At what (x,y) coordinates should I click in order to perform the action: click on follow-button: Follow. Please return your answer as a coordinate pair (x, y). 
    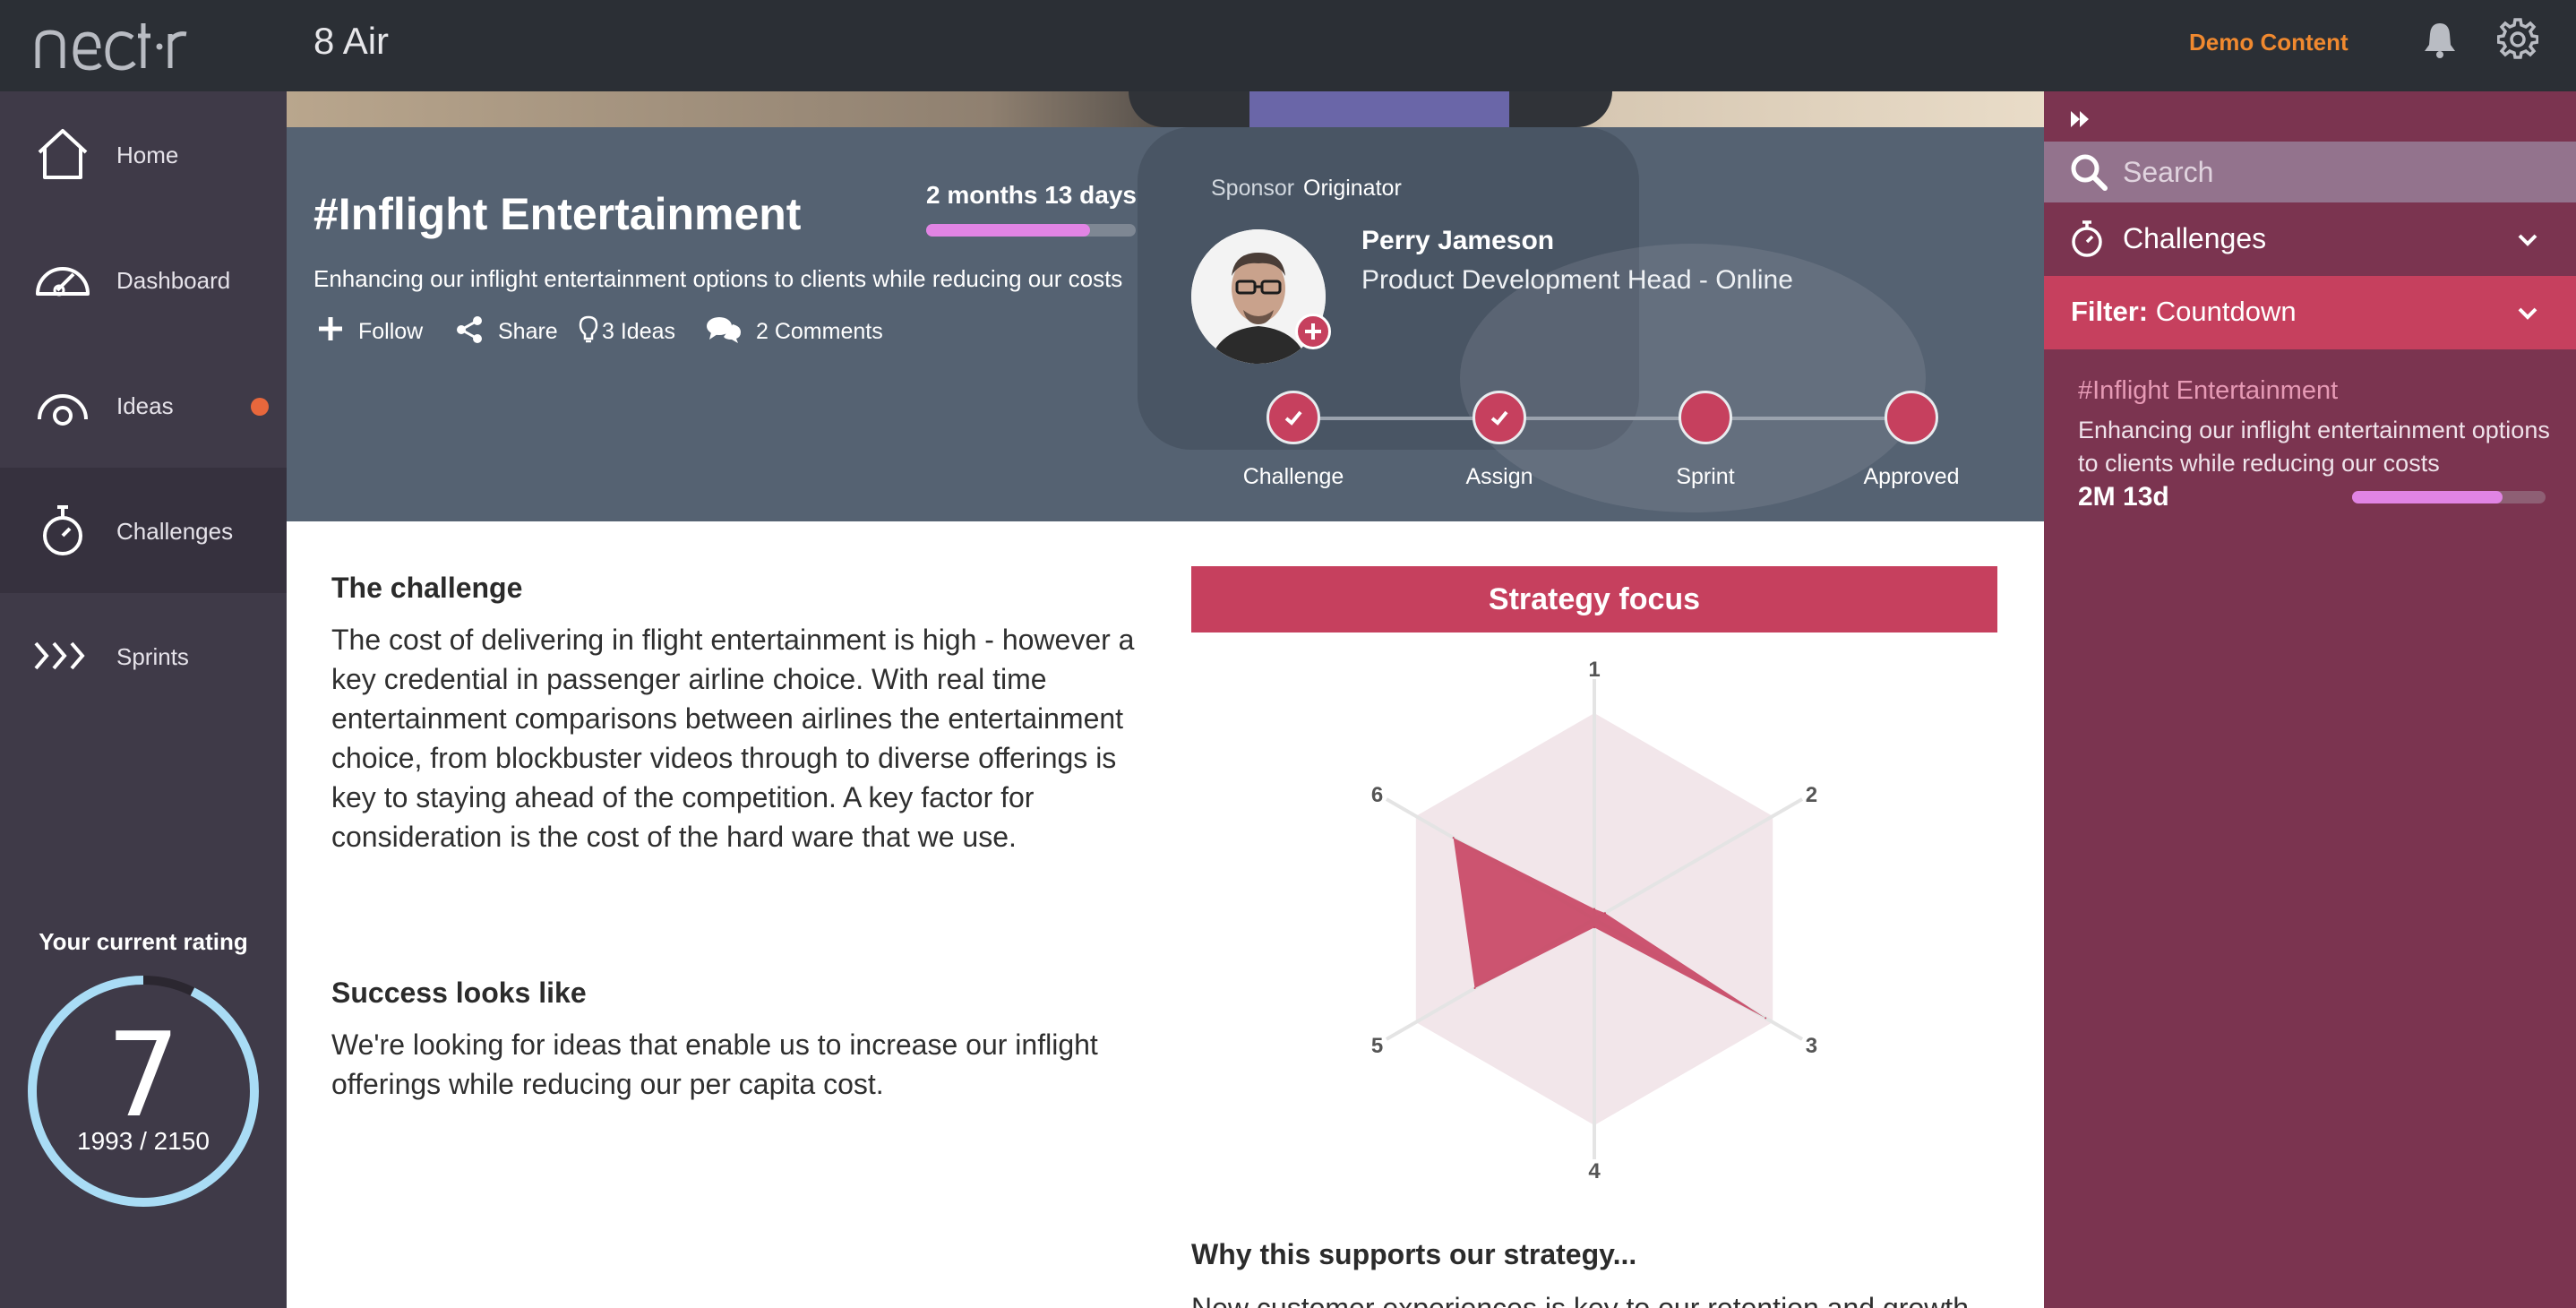
    Looking at the image, I should click on (384, 330).